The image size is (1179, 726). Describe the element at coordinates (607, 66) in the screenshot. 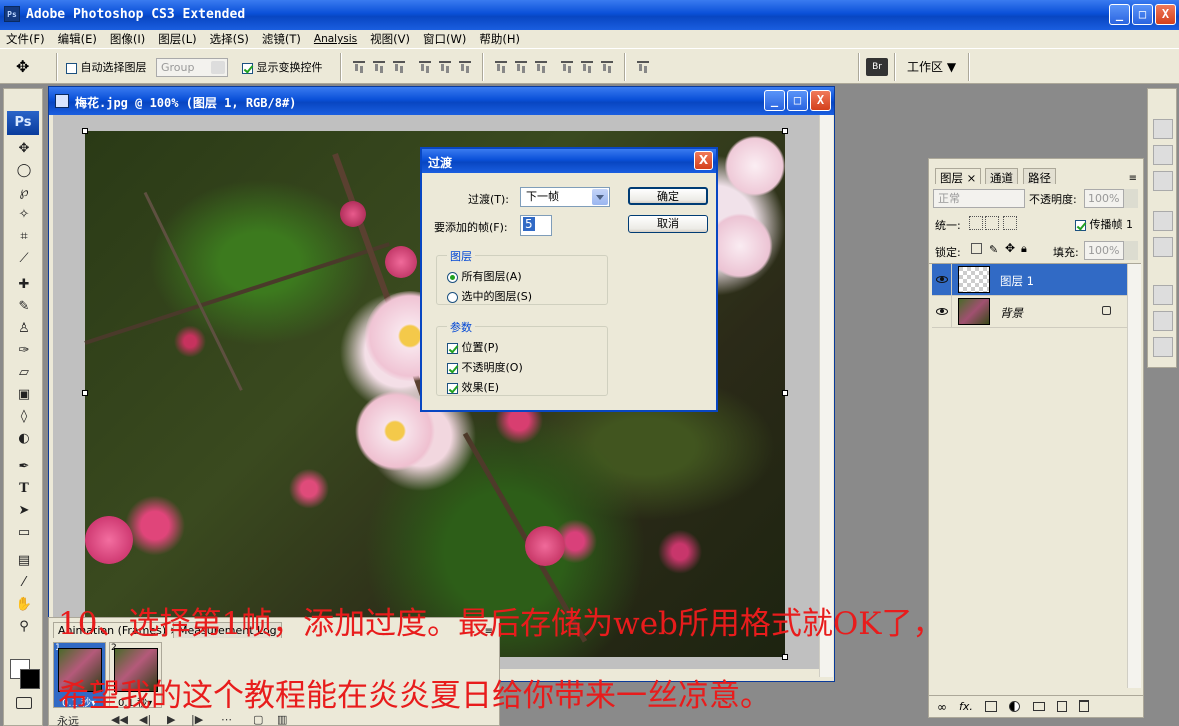

I see `distribute-right-icon` at that location.